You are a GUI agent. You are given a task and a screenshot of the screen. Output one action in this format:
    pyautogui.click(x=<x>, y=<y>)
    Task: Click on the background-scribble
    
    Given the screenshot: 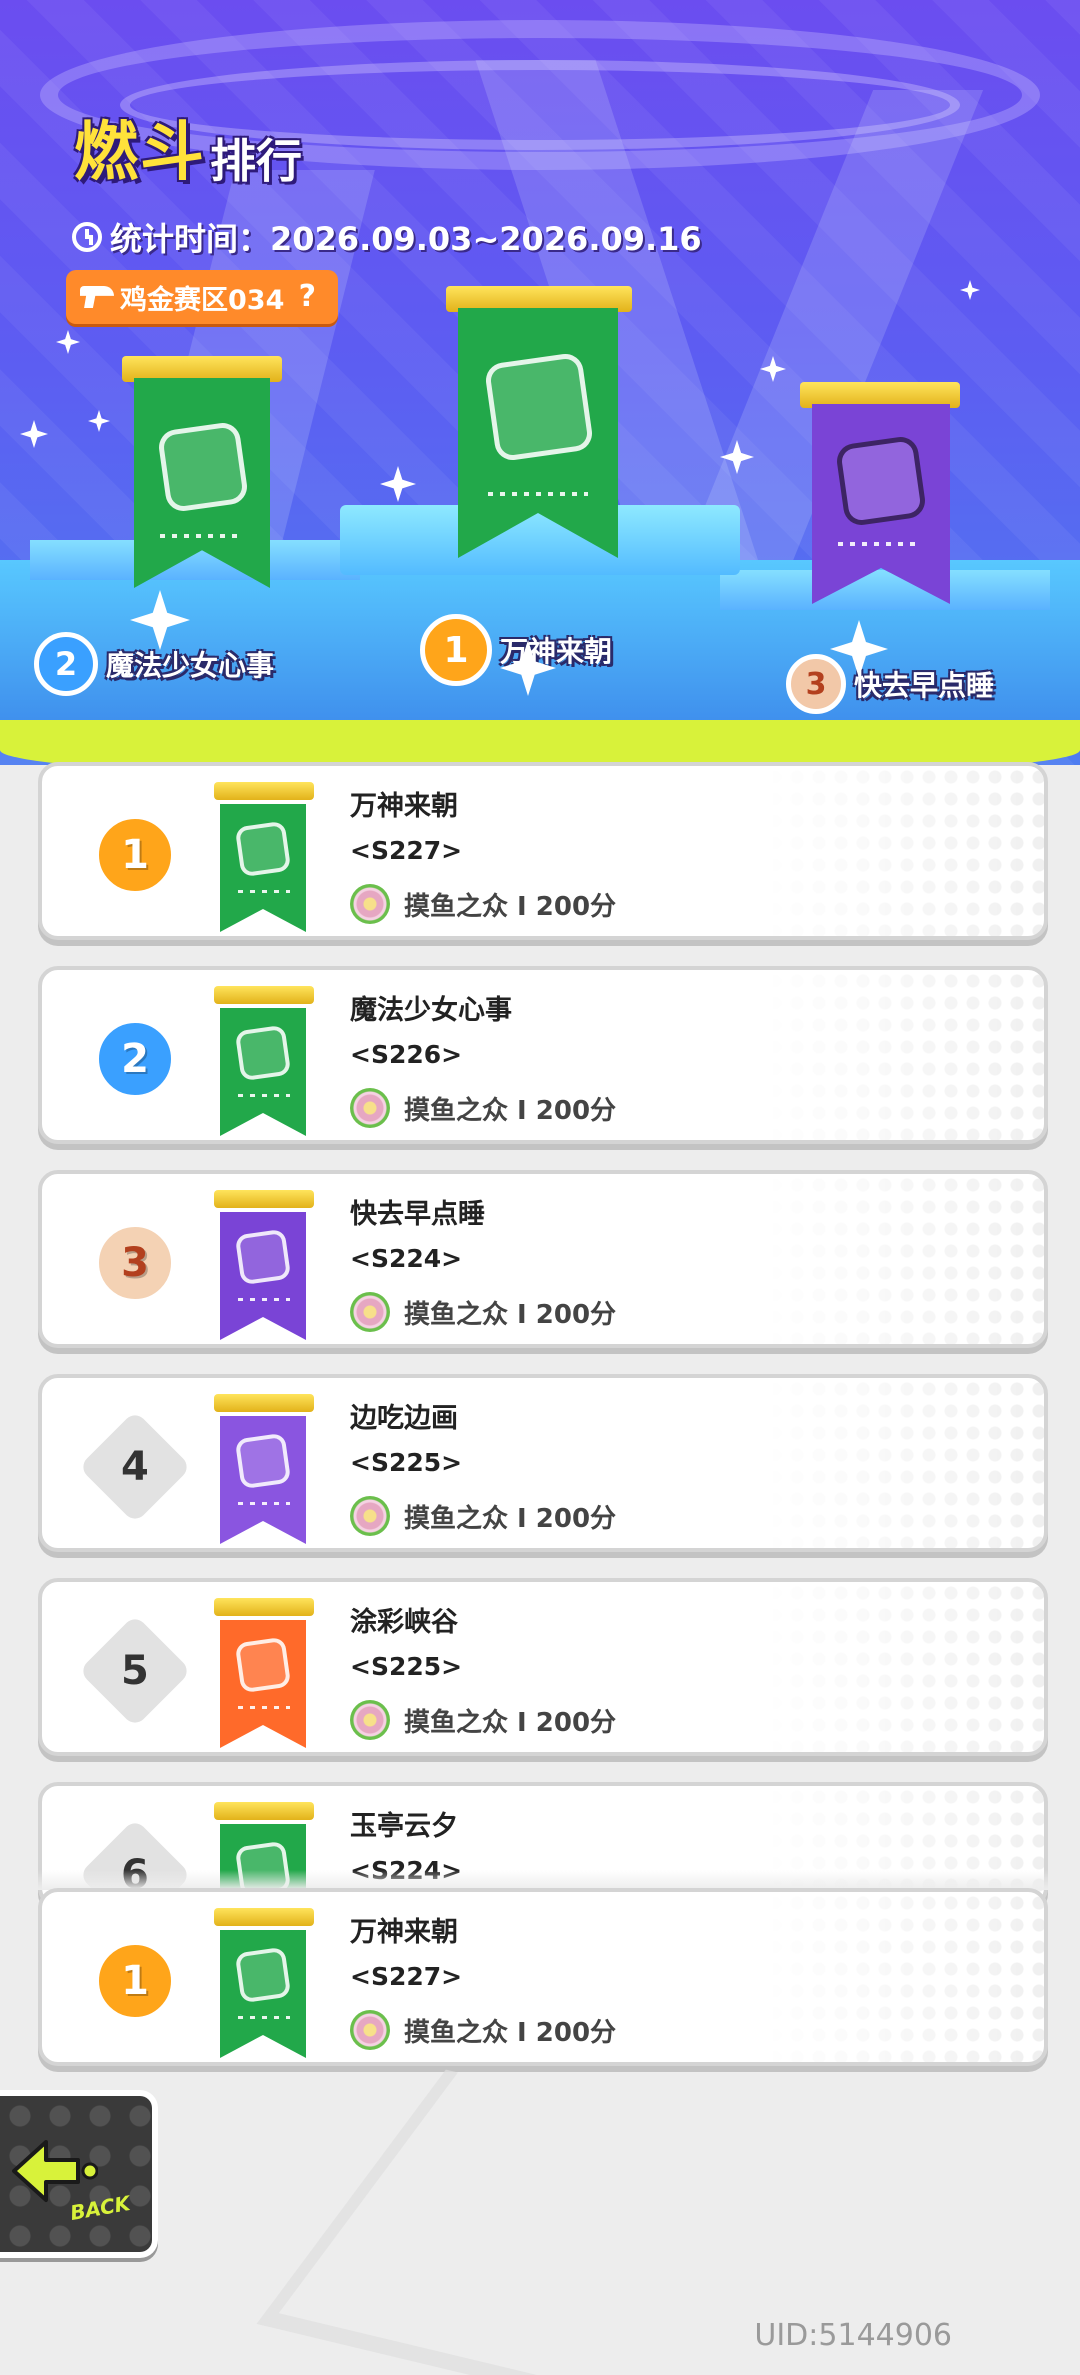 What is the action you would take?
    pyautogui.click(x=490, y=2222)
    